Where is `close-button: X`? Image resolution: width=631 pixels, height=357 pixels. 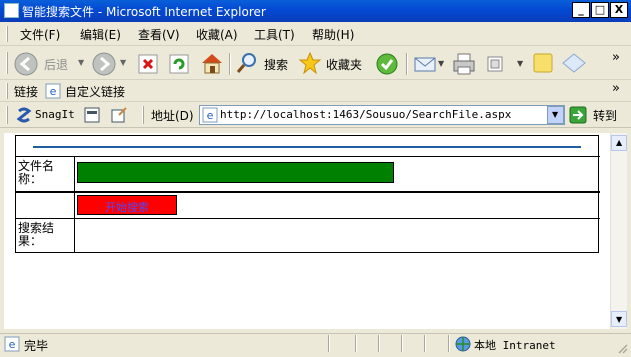
close-button: X is located at coordinates (619, 10).